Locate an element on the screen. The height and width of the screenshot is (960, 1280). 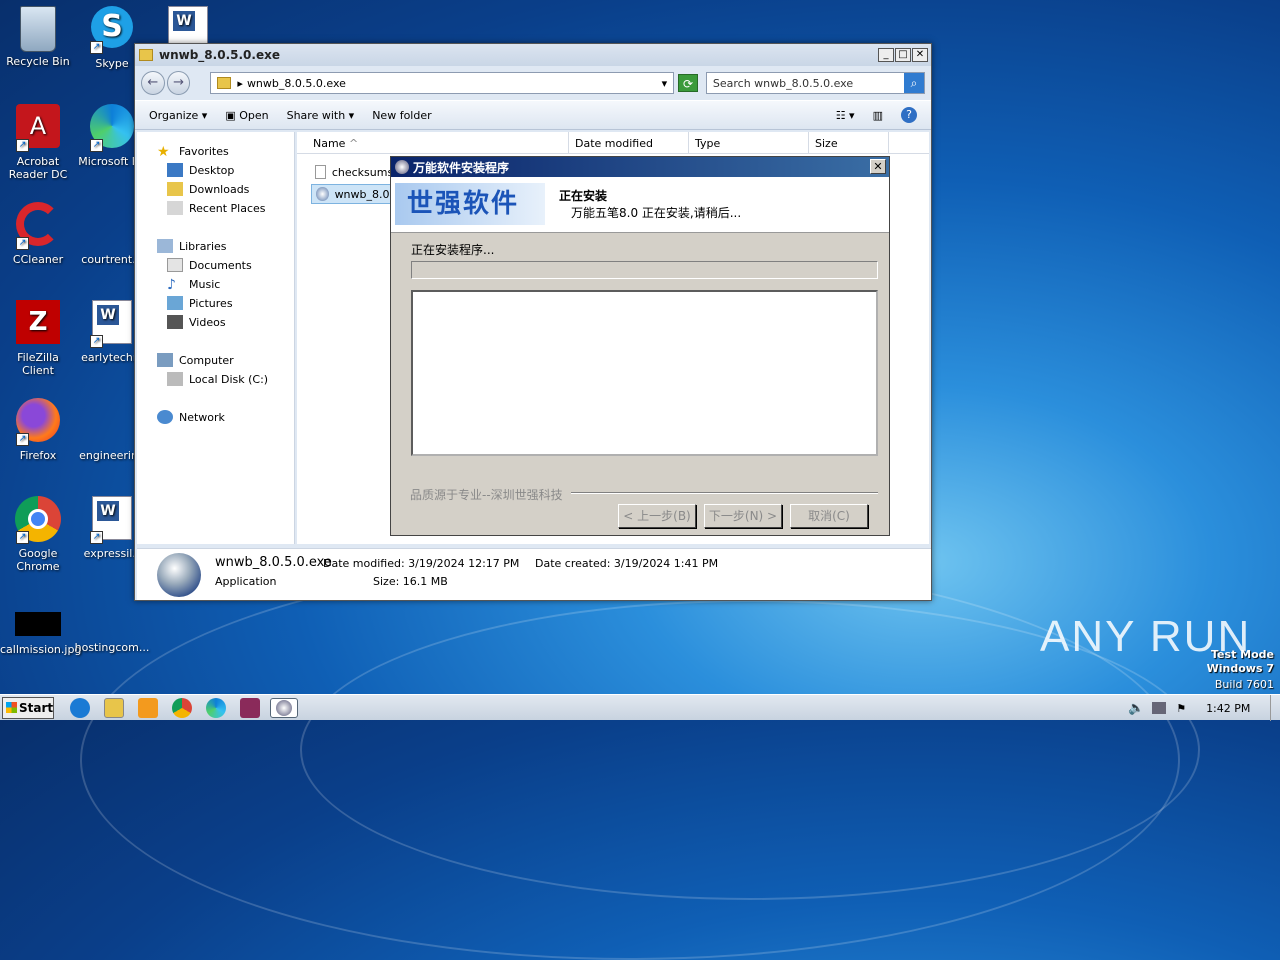
view-options-icon: ☷ ▾ is located at coordinates (845, 115).